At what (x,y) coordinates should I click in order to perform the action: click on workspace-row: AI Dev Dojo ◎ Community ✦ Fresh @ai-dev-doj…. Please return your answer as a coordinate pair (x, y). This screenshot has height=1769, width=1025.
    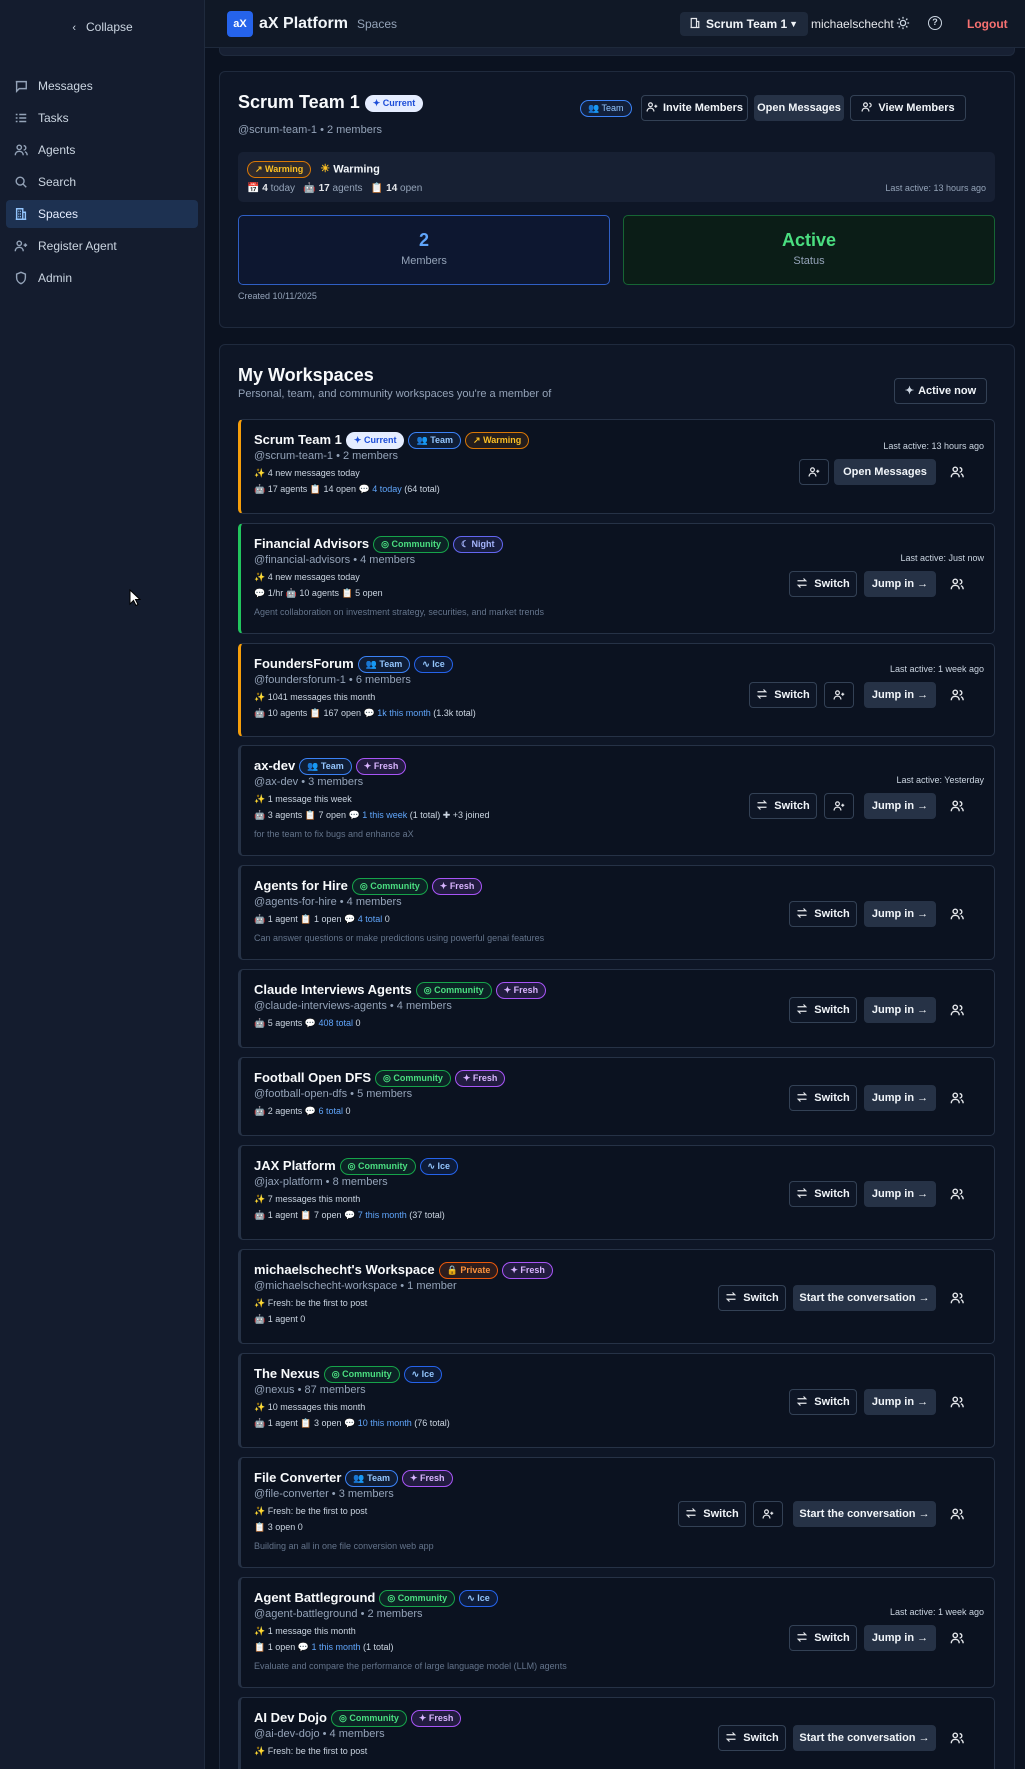
    Looking at the image, I should click on (616, 1733).